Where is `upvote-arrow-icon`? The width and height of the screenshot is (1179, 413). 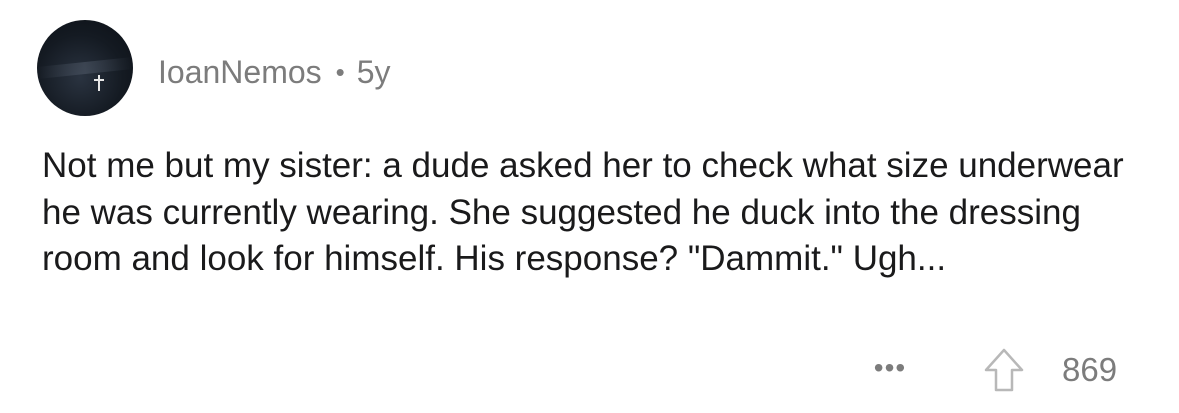
upvote-arrow-icon is located at coordinates (1004, 370).